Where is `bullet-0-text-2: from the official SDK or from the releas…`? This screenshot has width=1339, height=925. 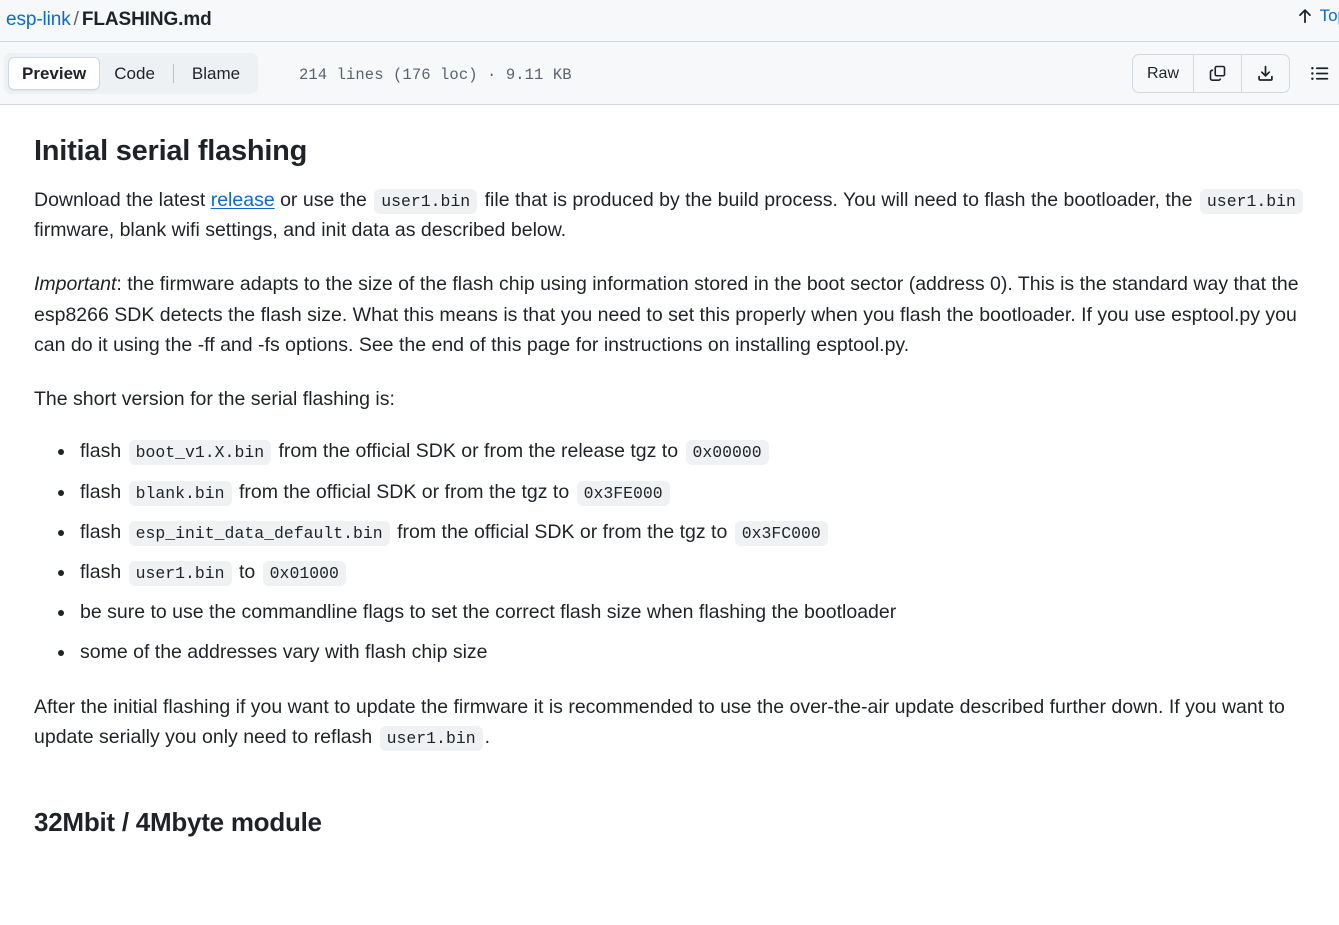 bullet-0-text-2: from the official SDK or from the releas… is located at coordinates (478, 451).